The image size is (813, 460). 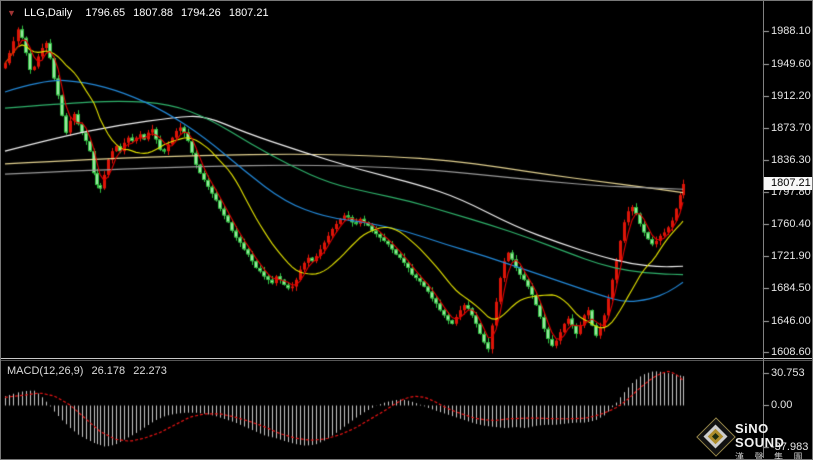 I want to click on symbol-timeframe-label: LLG,Daily, so click(x=48, y=13).